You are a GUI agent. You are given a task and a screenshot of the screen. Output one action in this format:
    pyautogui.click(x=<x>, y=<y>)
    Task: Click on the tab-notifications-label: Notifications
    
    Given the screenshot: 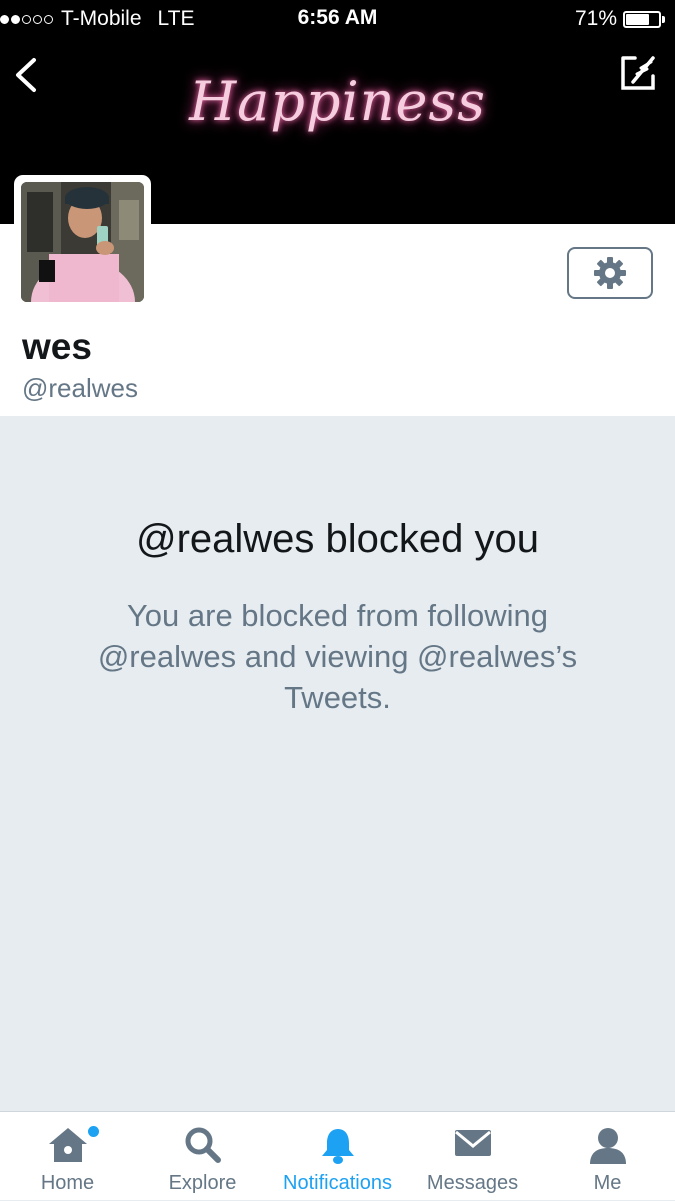 What is the action you would take?
    pyautogui.click(x=337, y=1183)
    